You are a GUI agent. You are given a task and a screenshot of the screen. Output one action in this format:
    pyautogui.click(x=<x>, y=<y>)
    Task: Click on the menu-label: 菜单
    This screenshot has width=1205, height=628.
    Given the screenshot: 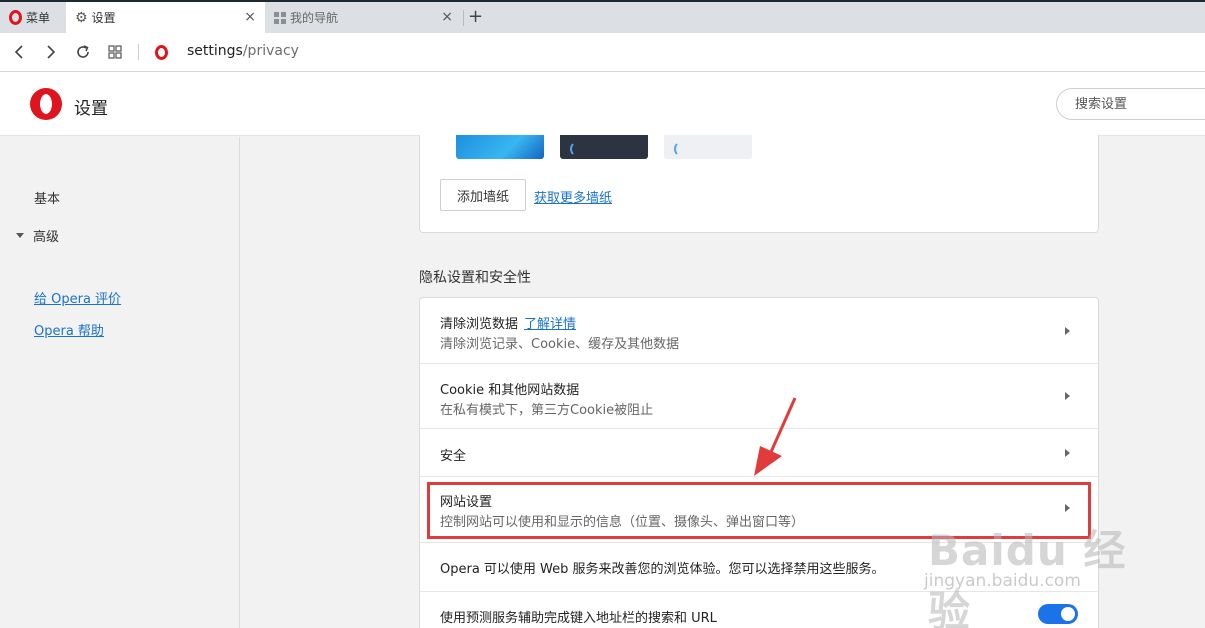 What is the action you would take?
    pyautogui.click(x=38, y=18)
    